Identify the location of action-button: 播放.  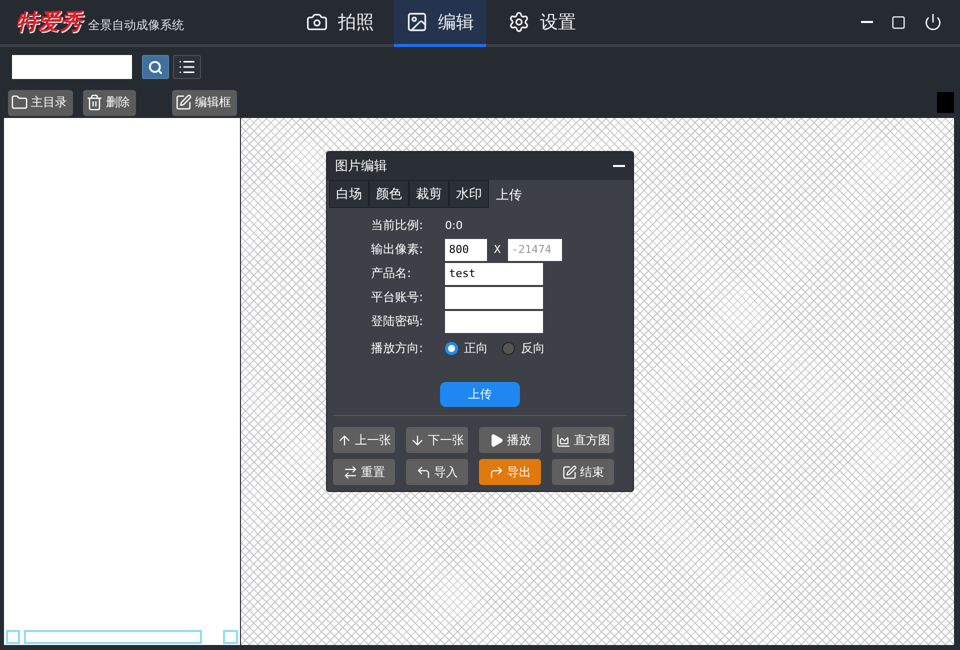
(510, 440).